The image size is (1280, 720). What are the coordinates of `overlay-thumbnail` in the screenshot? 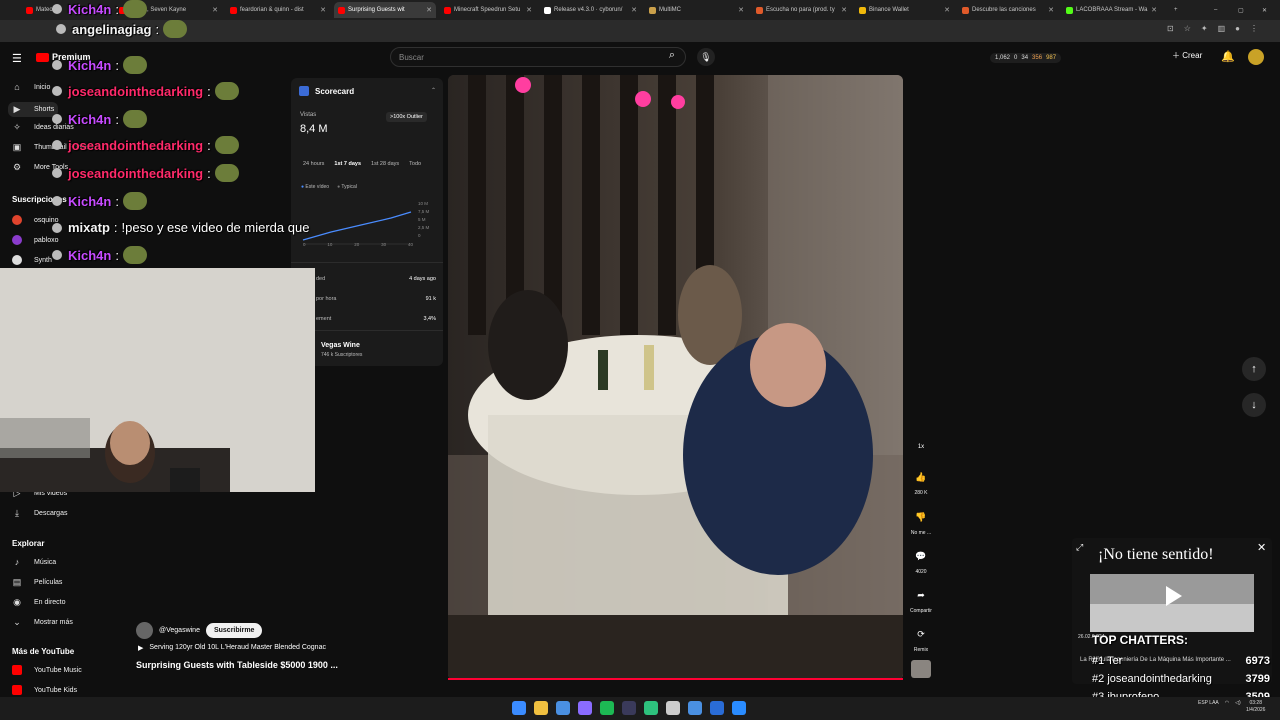 It's located at (1172, 603).